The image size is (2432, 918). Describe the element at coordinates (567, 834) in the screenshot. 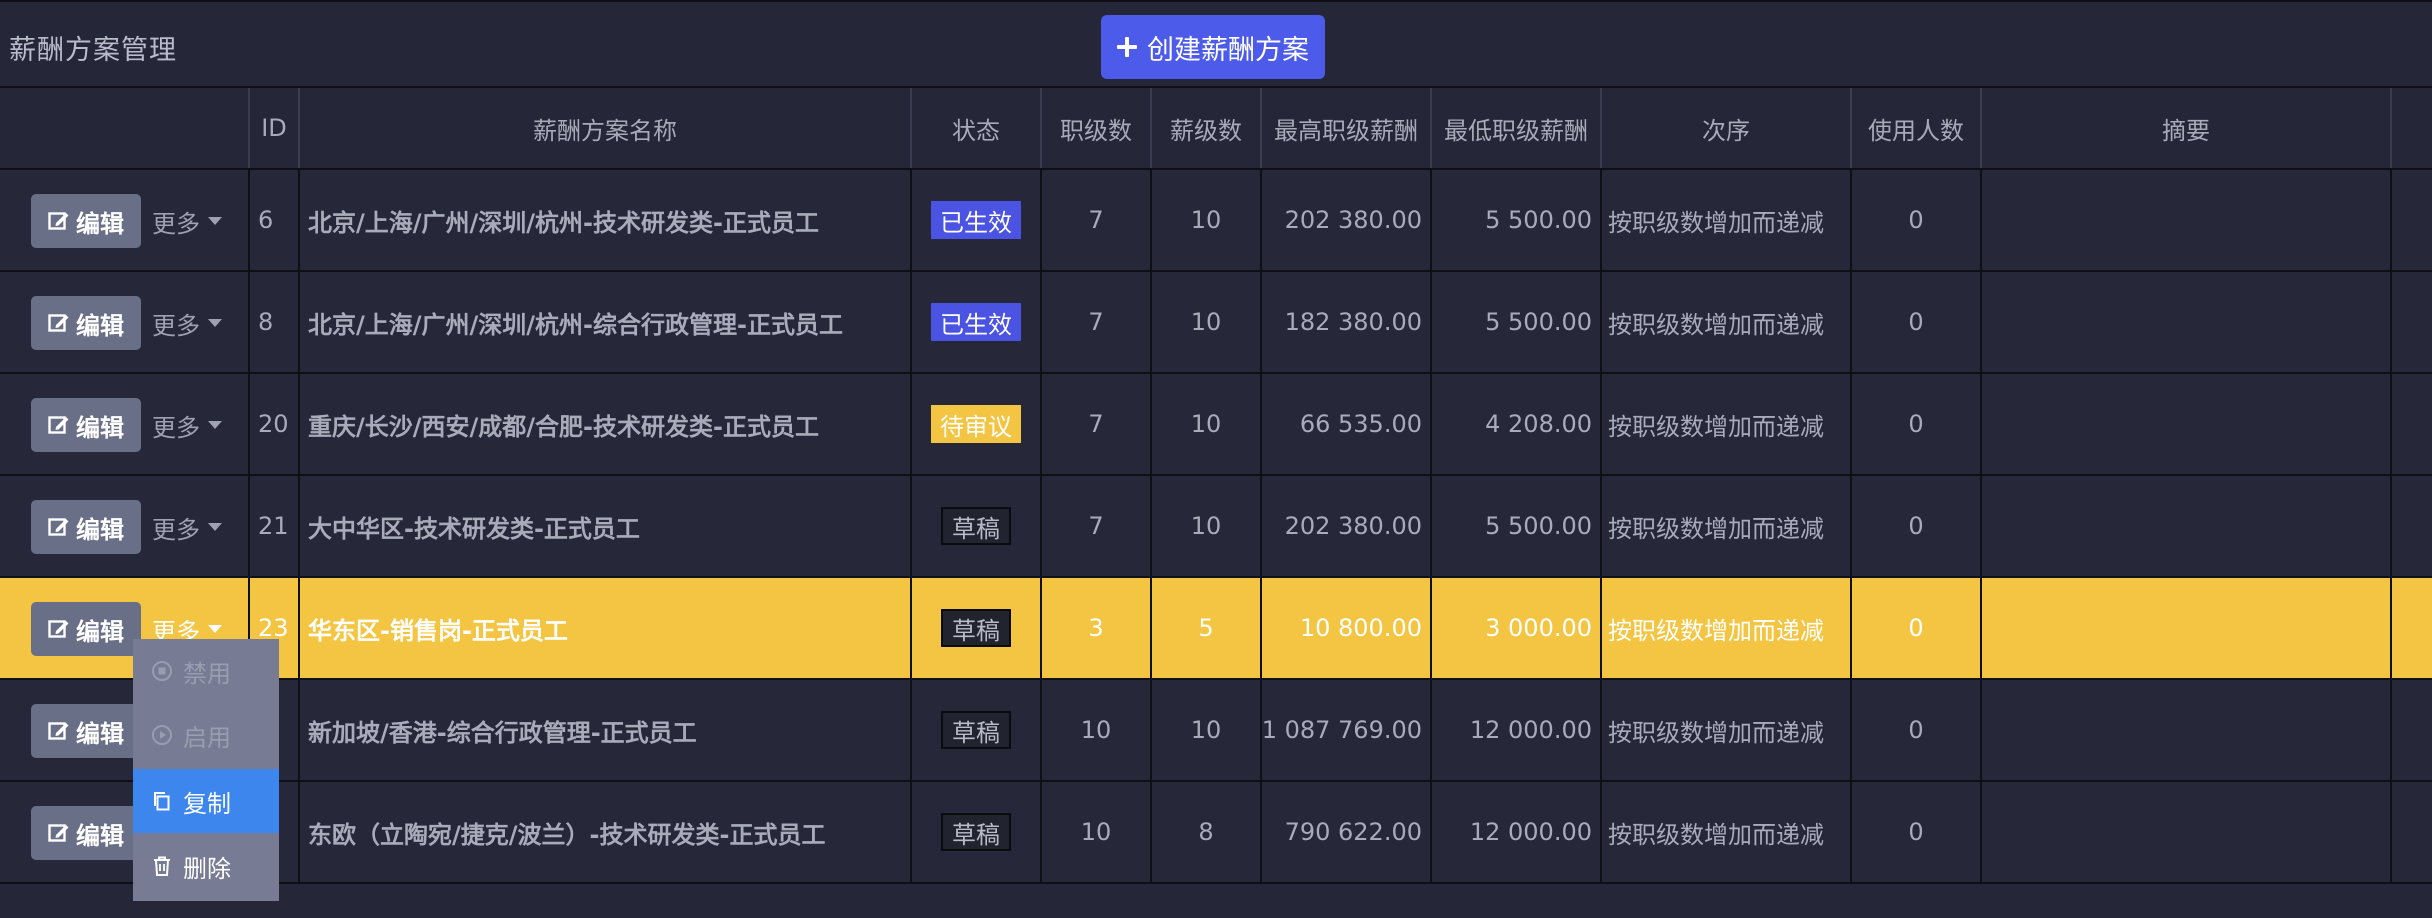

I see `cell-name: 东欧（立陶宛/捷克/波兰）-技术研发类-正式员工` at that location.